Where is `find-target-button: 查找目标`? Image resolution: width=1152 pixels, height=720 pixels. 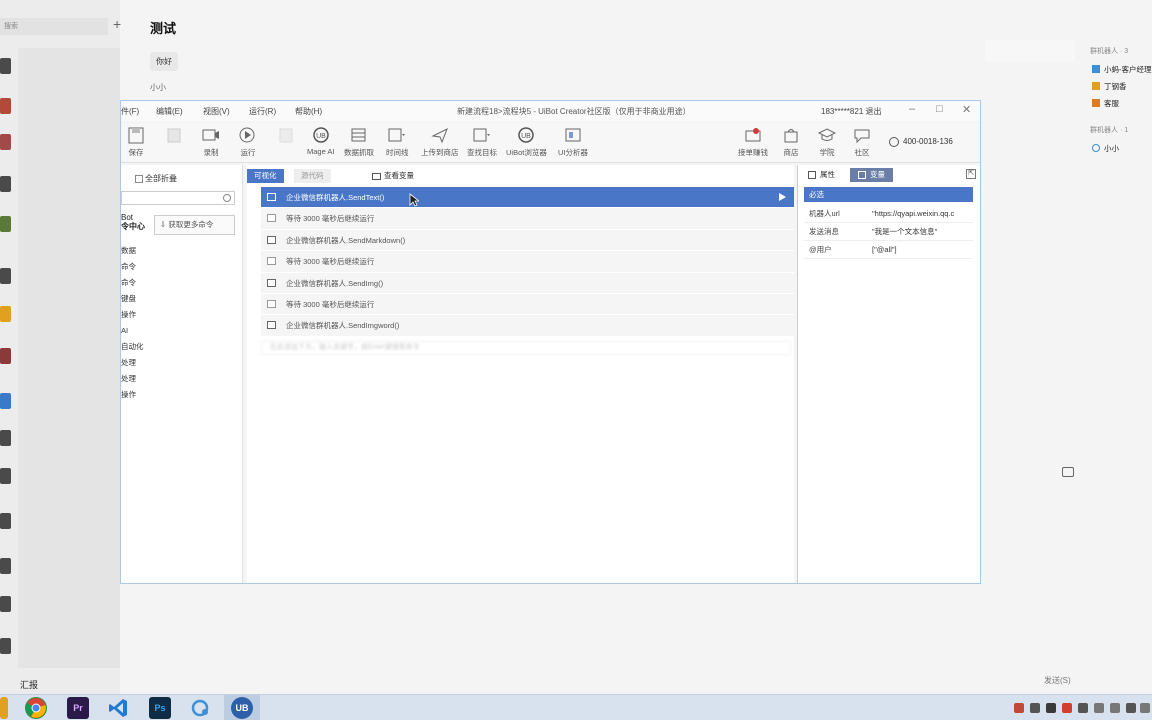
find-target-button: 查找目标 is located at coordinates (482, 142).